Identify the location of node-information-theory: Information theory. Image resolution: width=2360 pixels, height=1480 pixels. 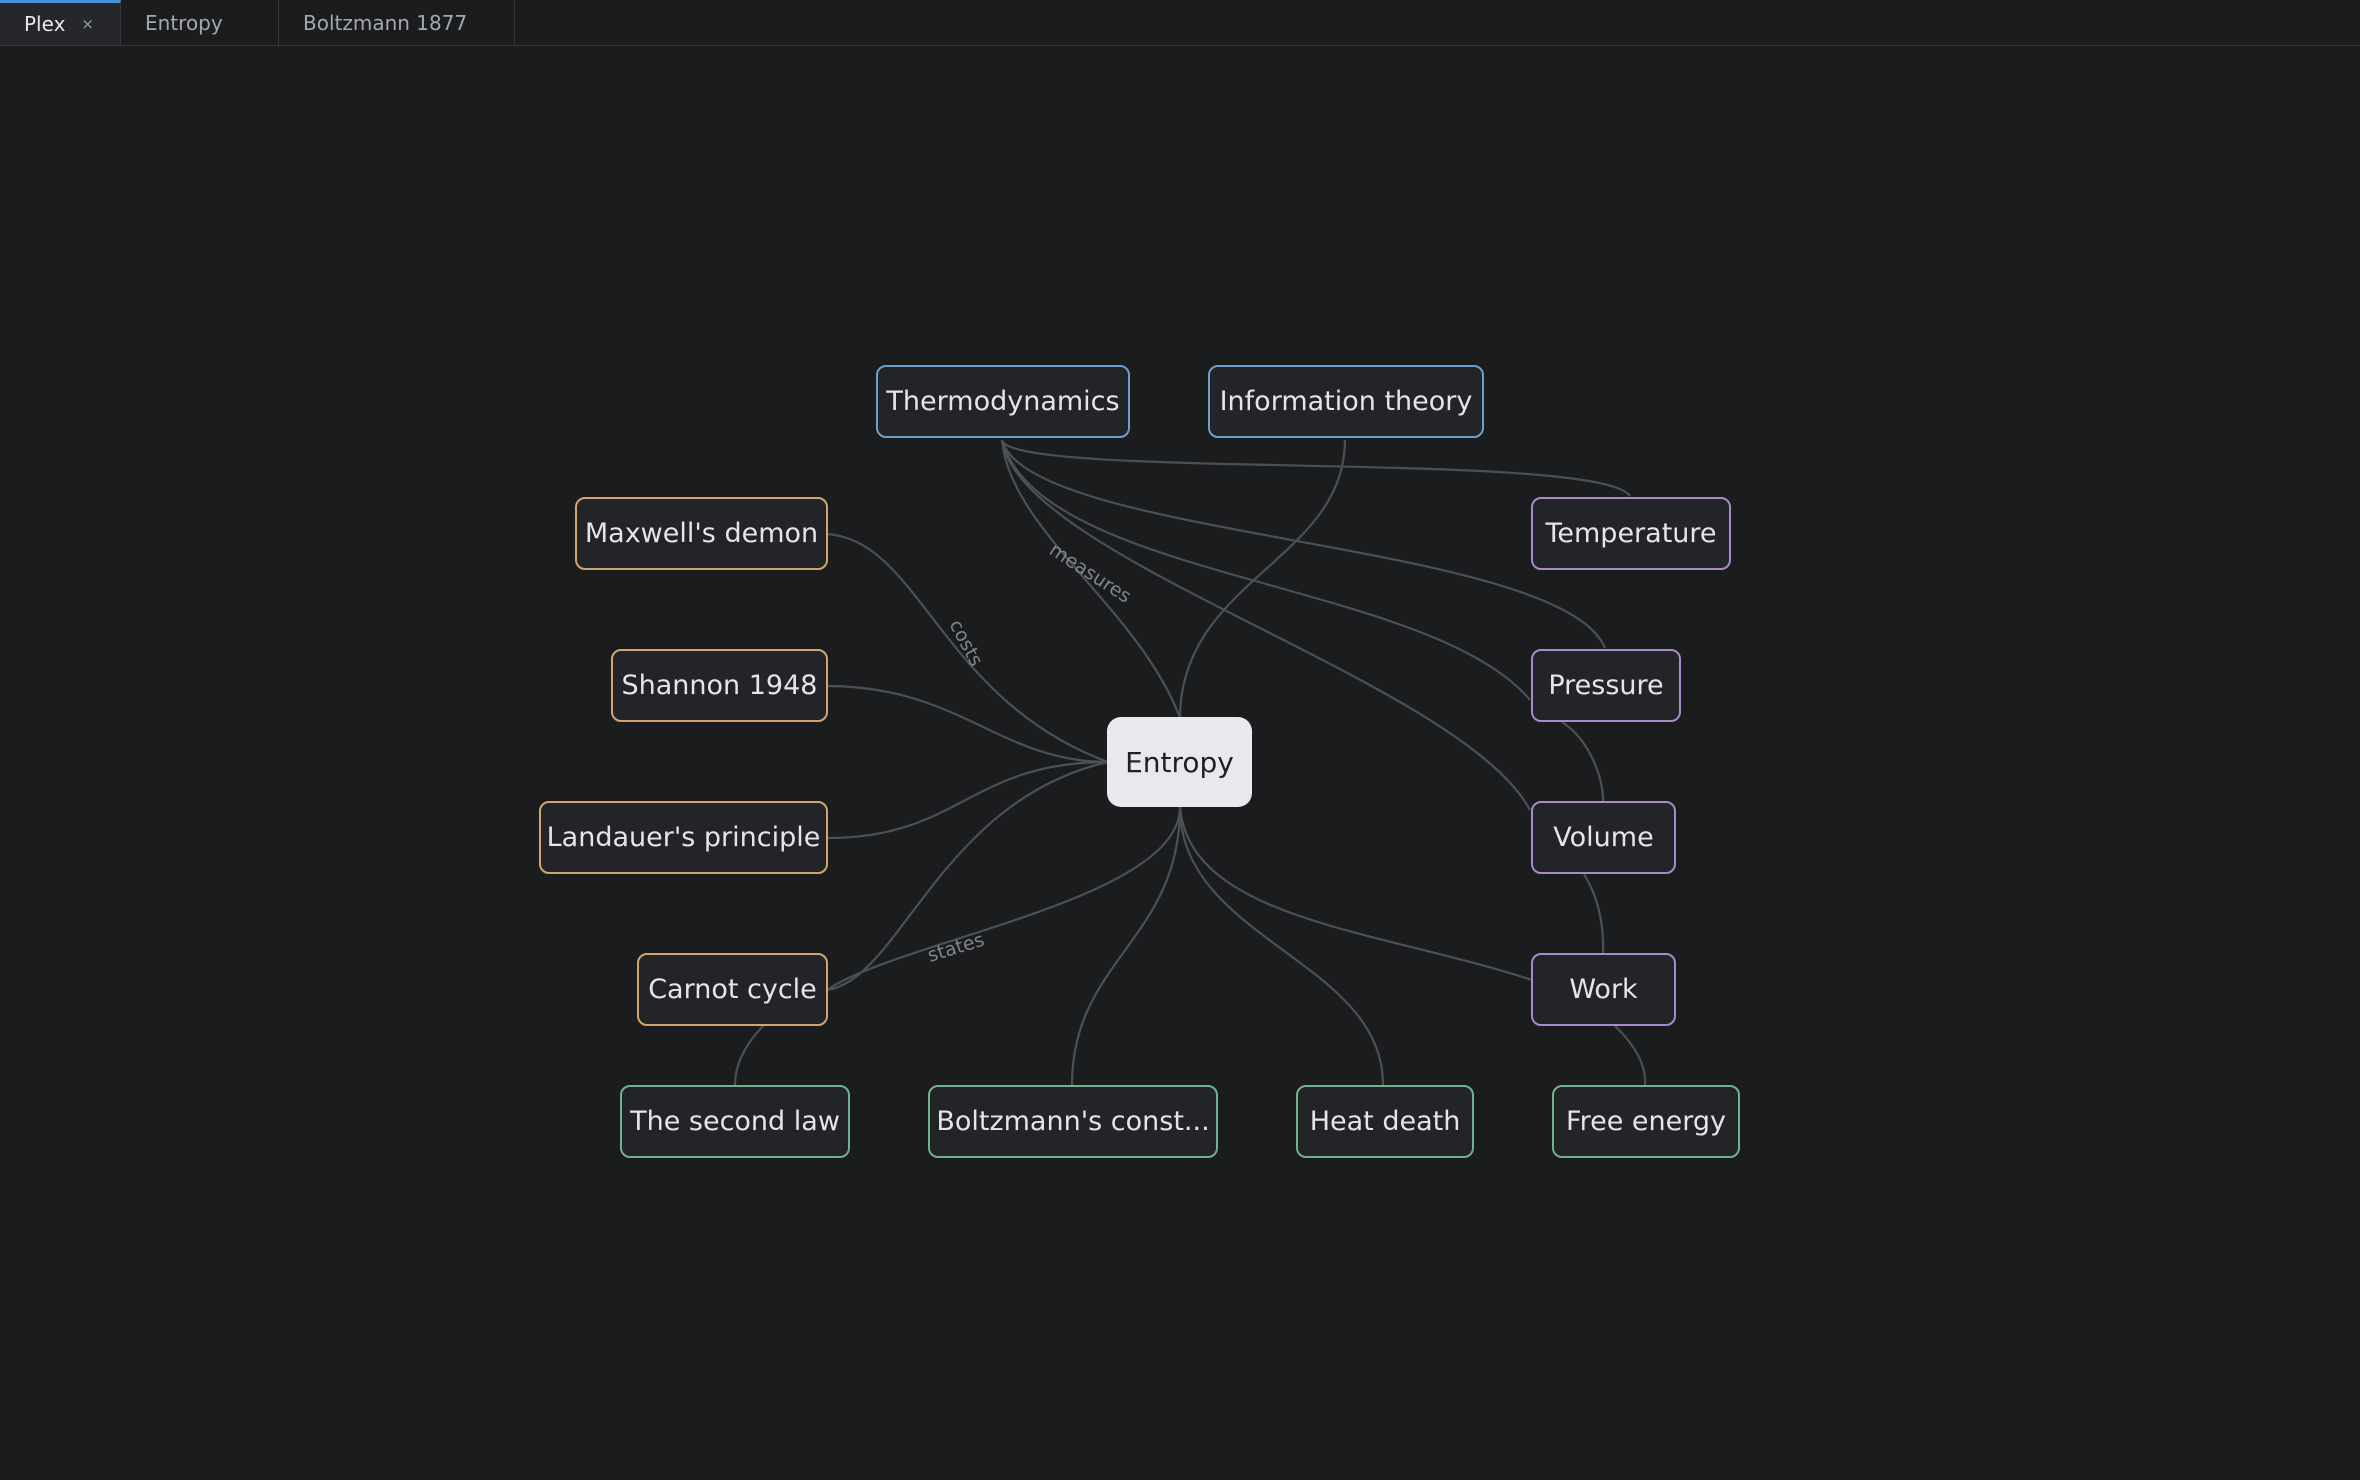
(1346, 401).